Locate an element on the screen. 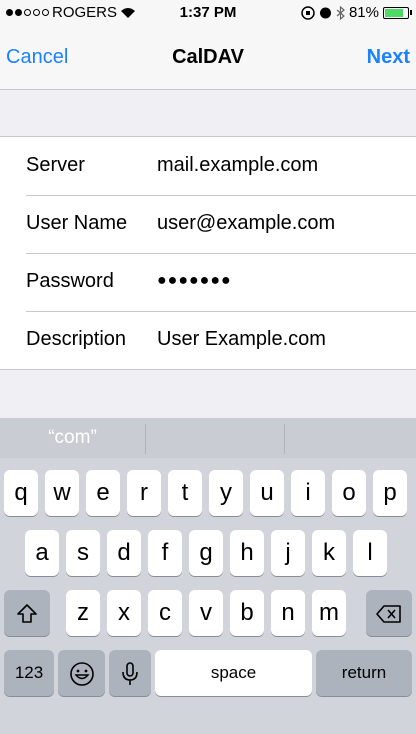  key-r: r is located at coordinates (144, 493).